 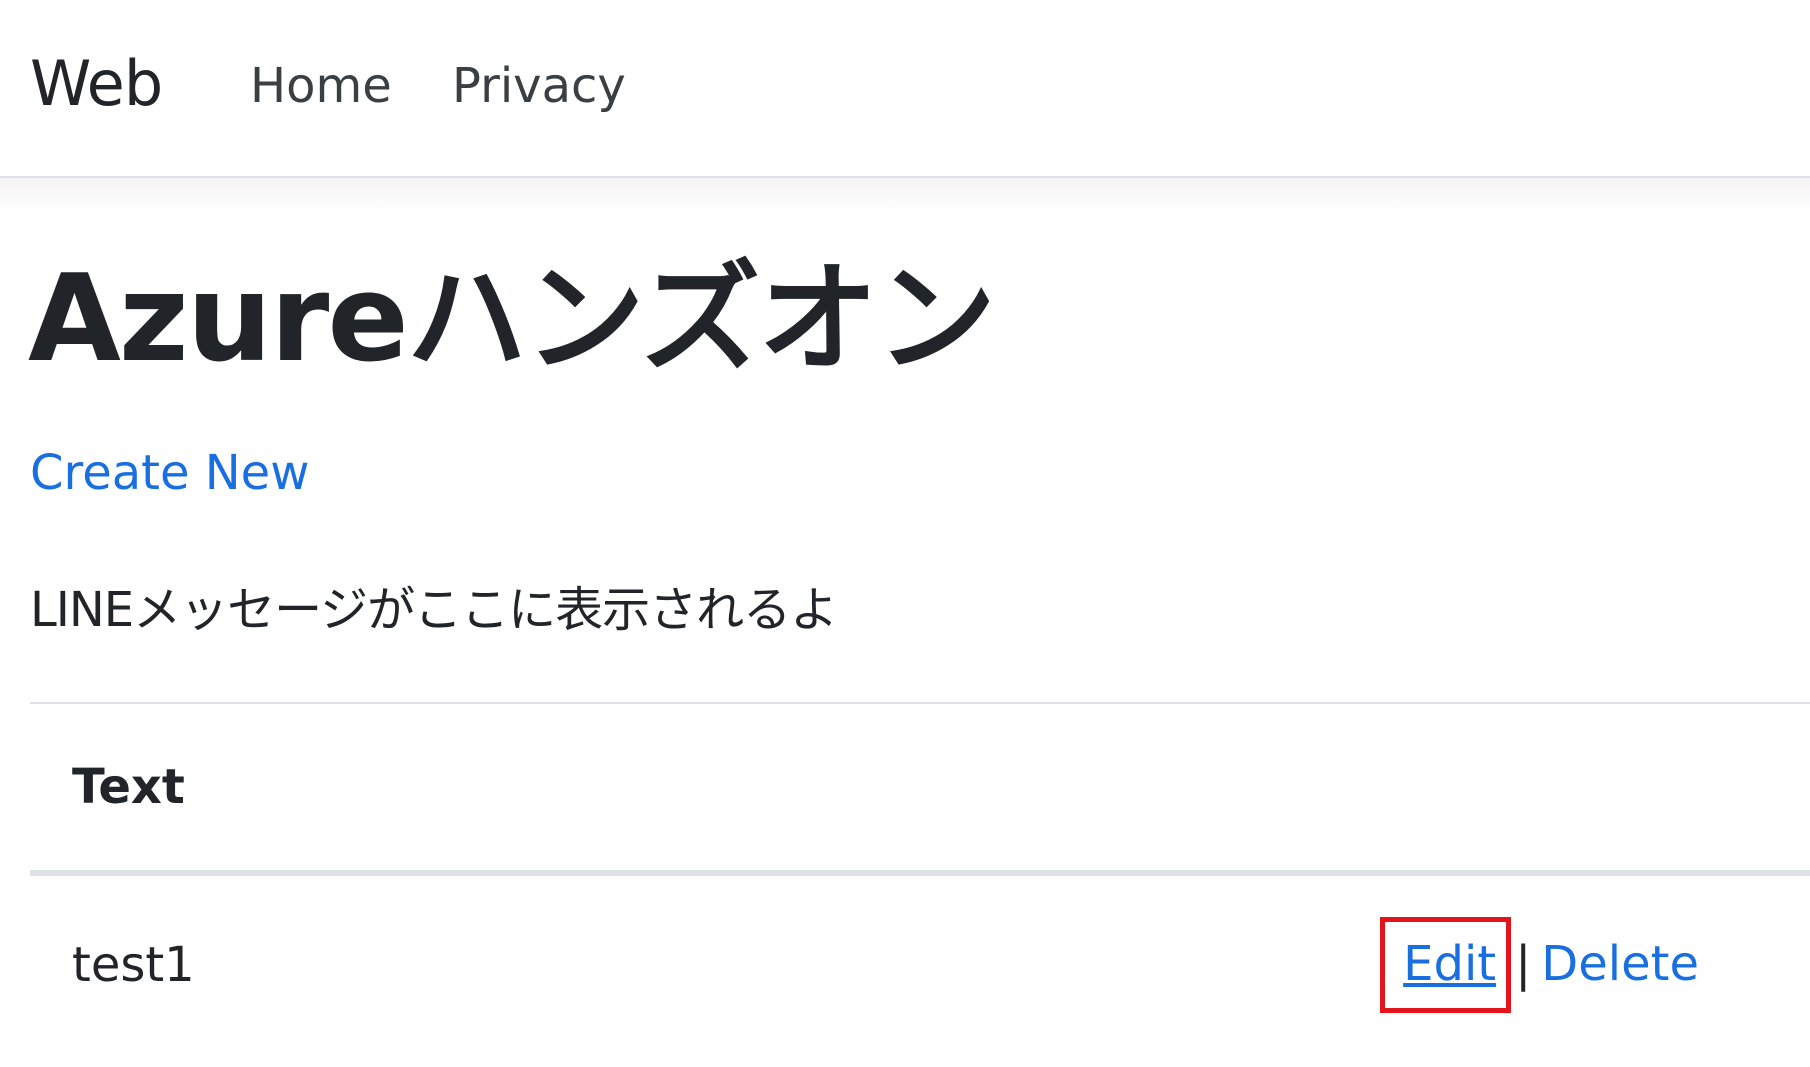 I want to click on cell-text: test1, so click(x=133, y=964).